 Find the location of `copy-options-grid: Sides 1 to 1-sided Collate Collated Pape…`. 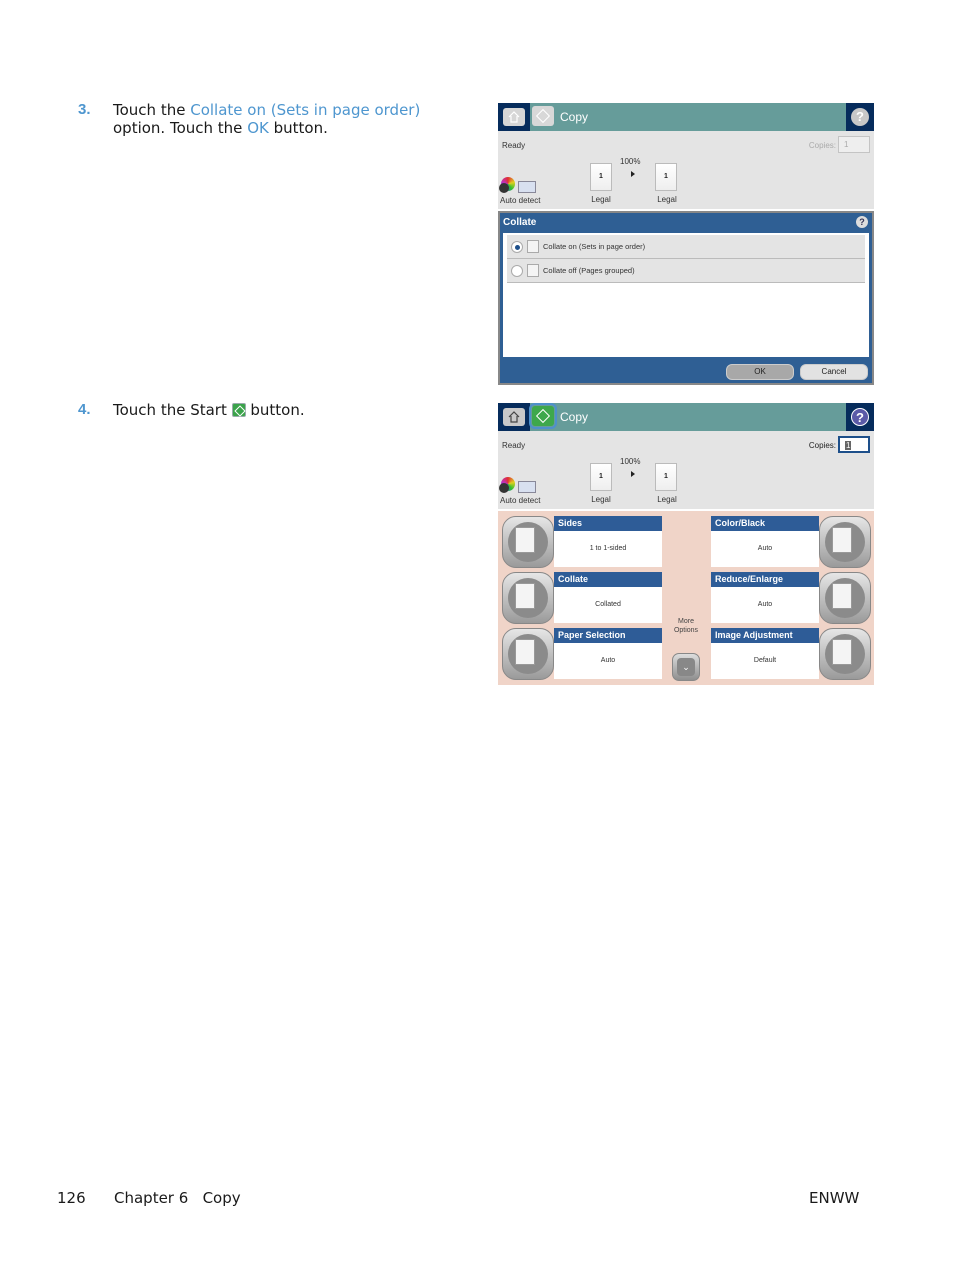

copy-options-grid: Sides 1 to 1-sided Collate Collated Pape… is located at coordinates (686, 598).